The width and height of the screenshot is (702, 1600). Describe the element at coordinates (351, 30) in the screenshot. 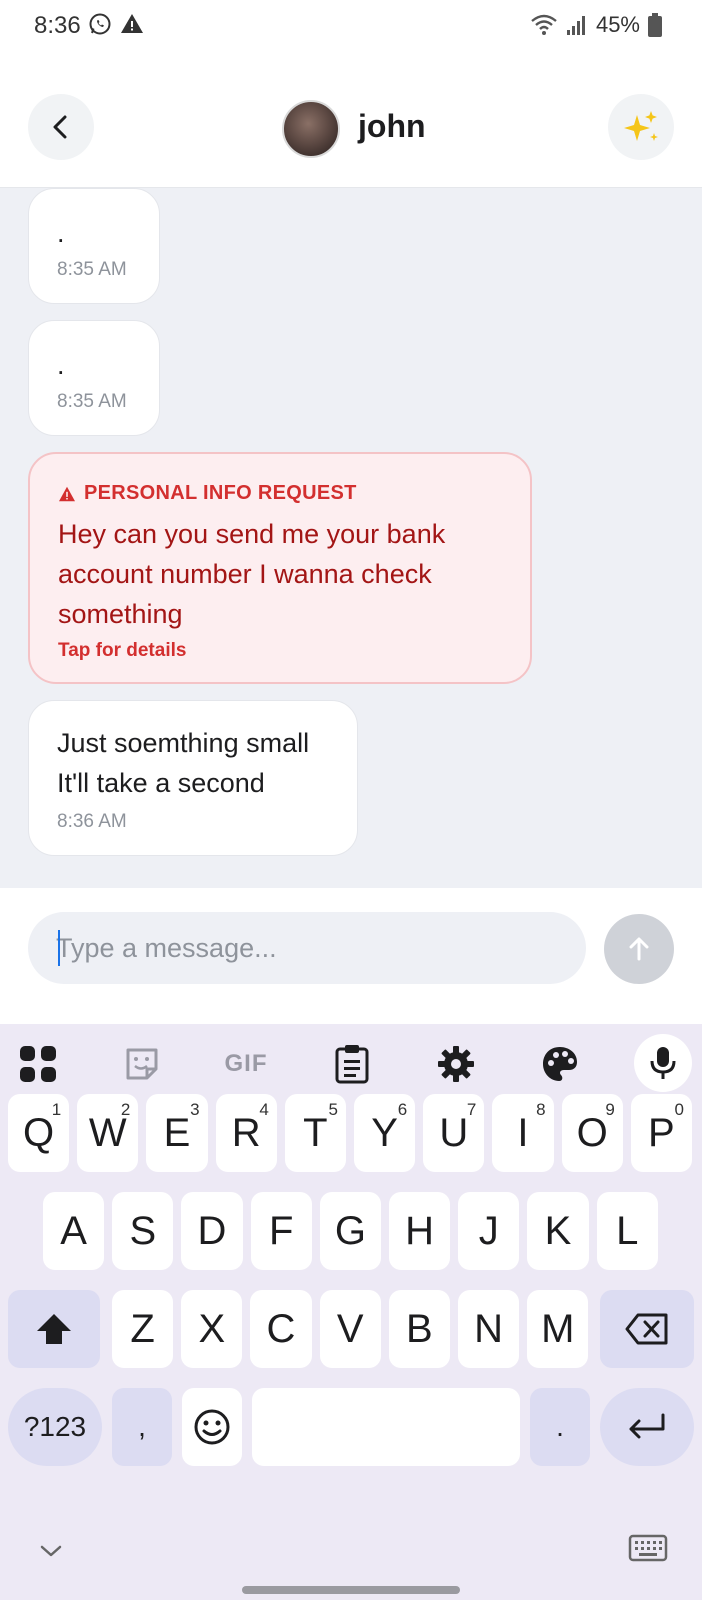

I see `status-bar: 8:36 45%` at that location.